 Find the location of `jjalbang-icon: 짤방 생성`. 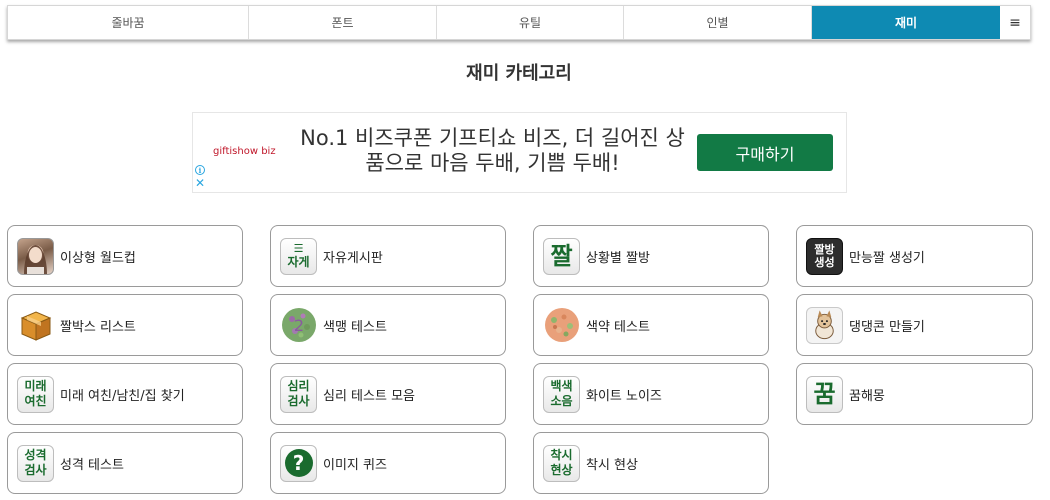

jjalbang-icon: 짤방 생성 is located at coordinates (824, 256).